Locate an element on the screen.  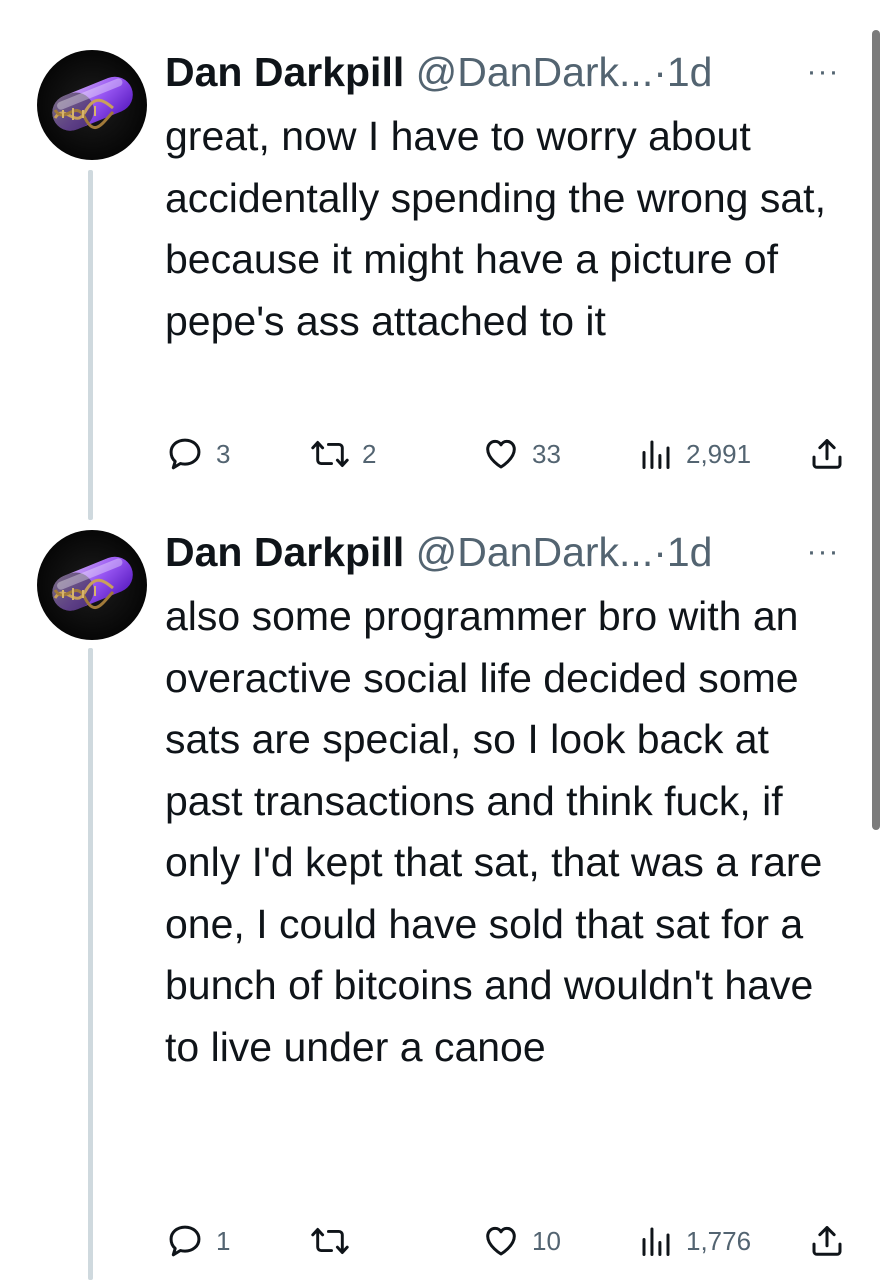
retweet-button: 2 is located at coordinates (343, 454).